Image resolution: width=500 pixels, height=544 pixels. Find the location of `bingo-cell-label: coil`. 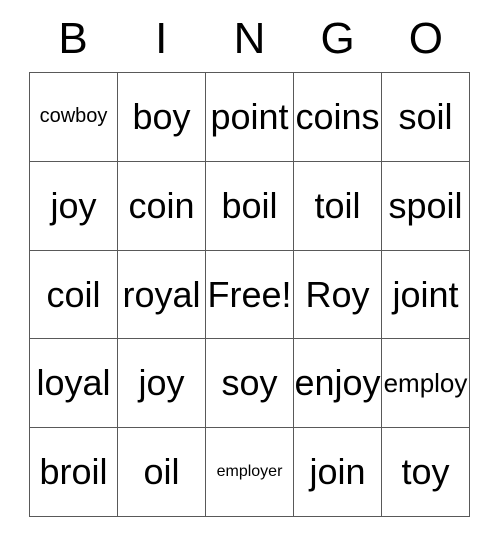

bingo-cell-label: coil is located at coordinates (73, 294).